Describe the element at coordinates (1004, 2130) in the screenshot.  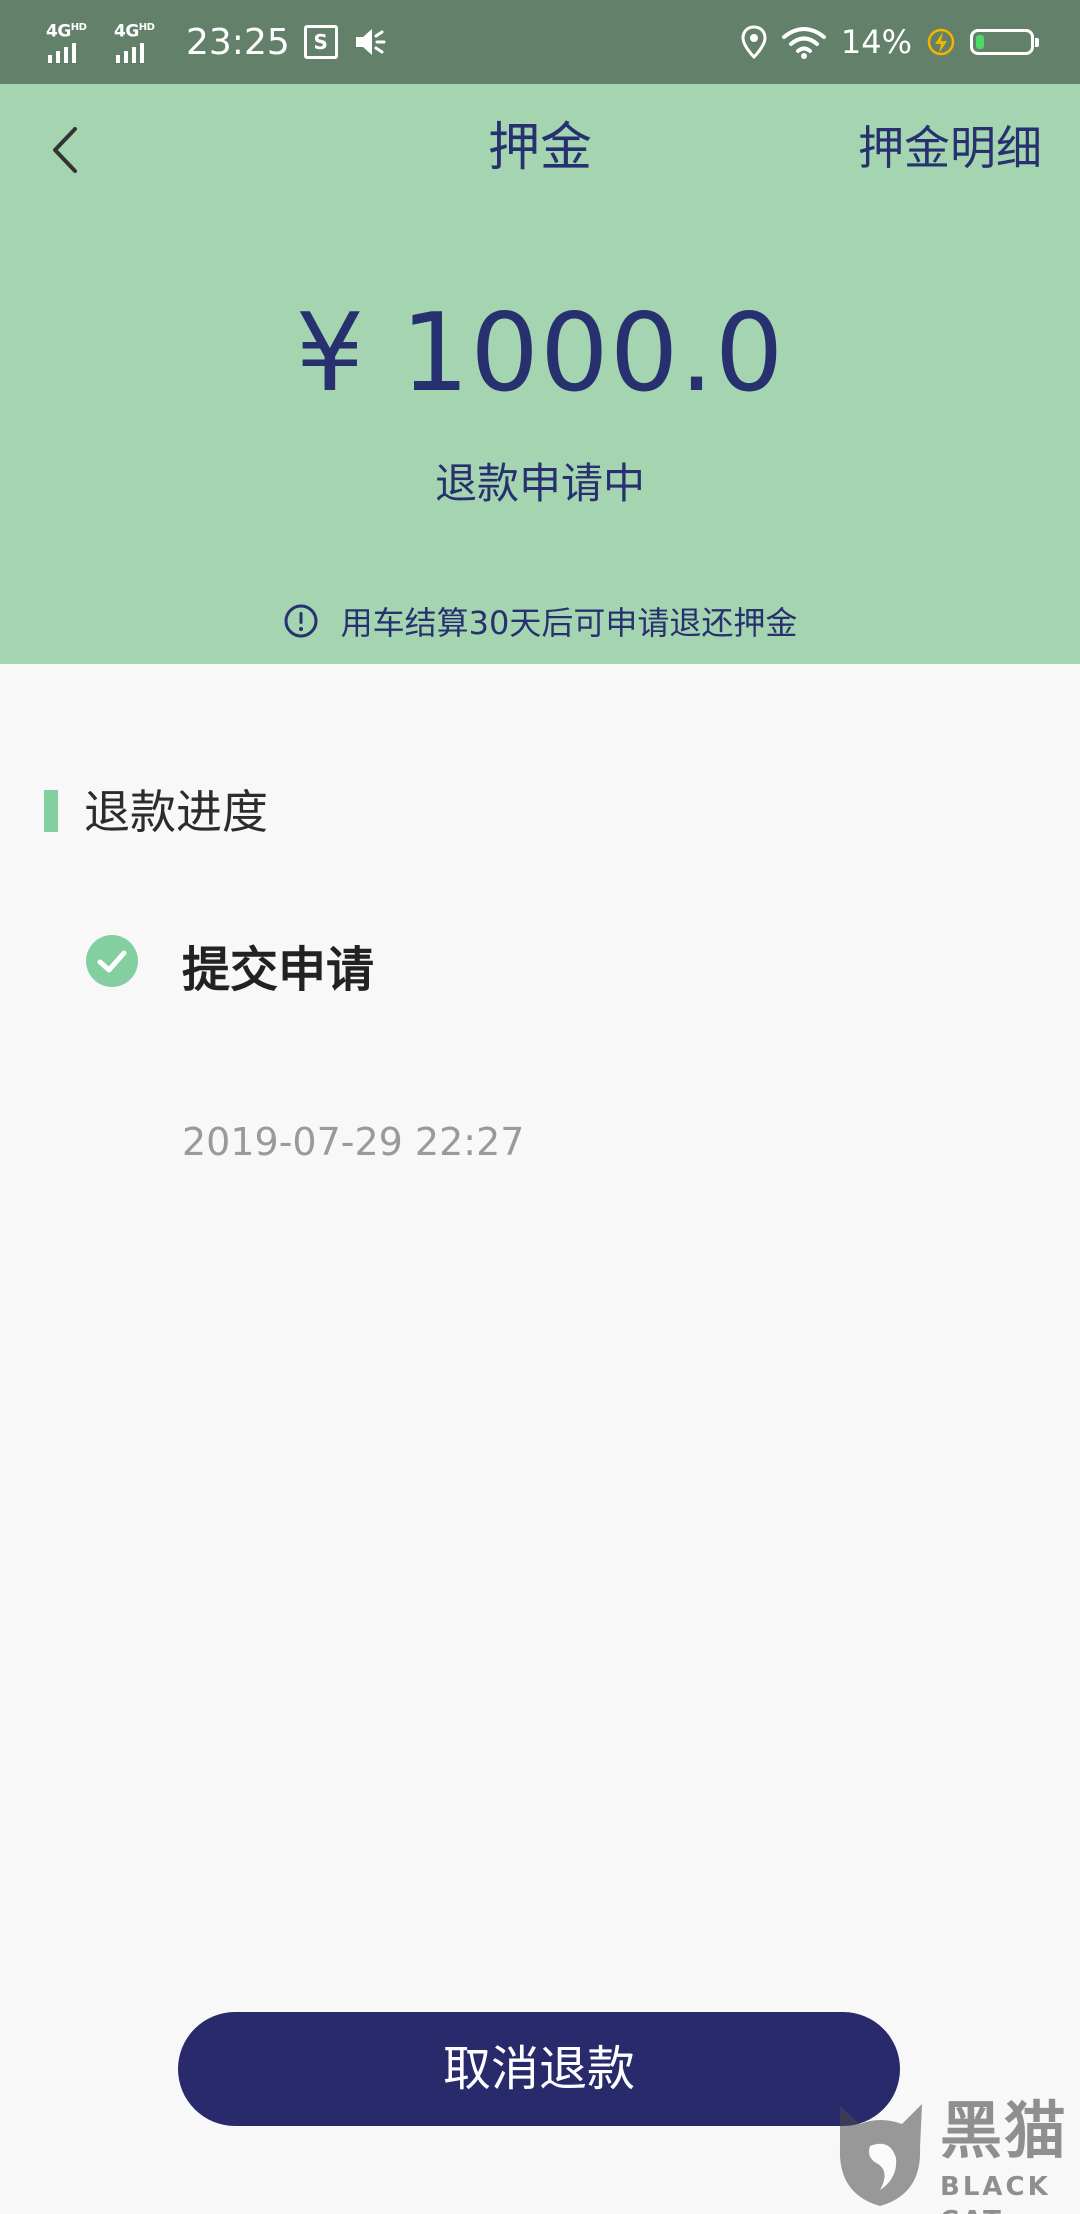
I see `watermark-cn: 黑猫` at that location.